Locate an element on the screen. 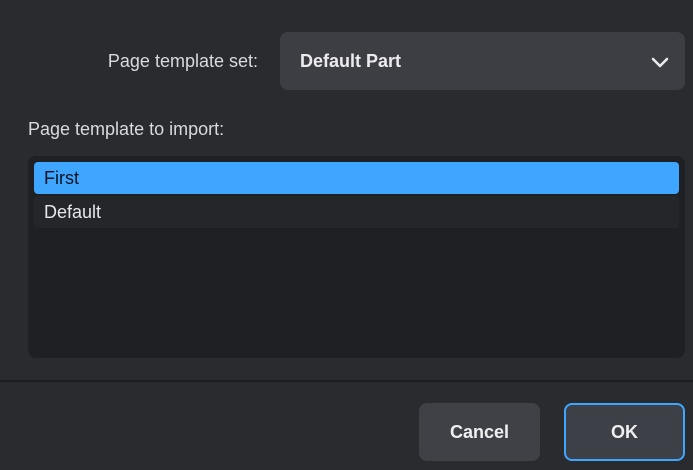 Image resolution: width=693 pixels, height=470 pixels. template-set-value: Default Part is located at coordinates (351, 61).